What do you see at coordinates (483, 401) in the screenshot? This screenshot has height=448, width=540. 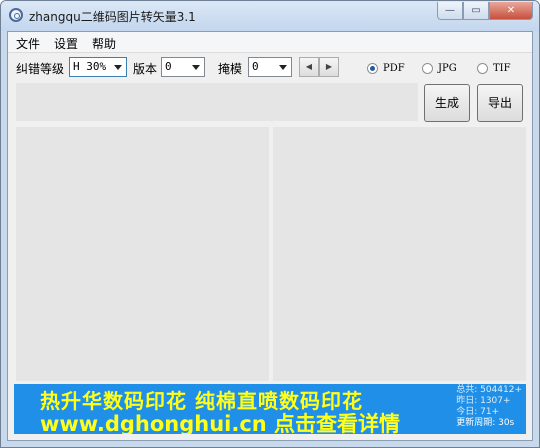 I see `stat-yesterday: 昨日: 1307+` at bounding box center [483, 401].